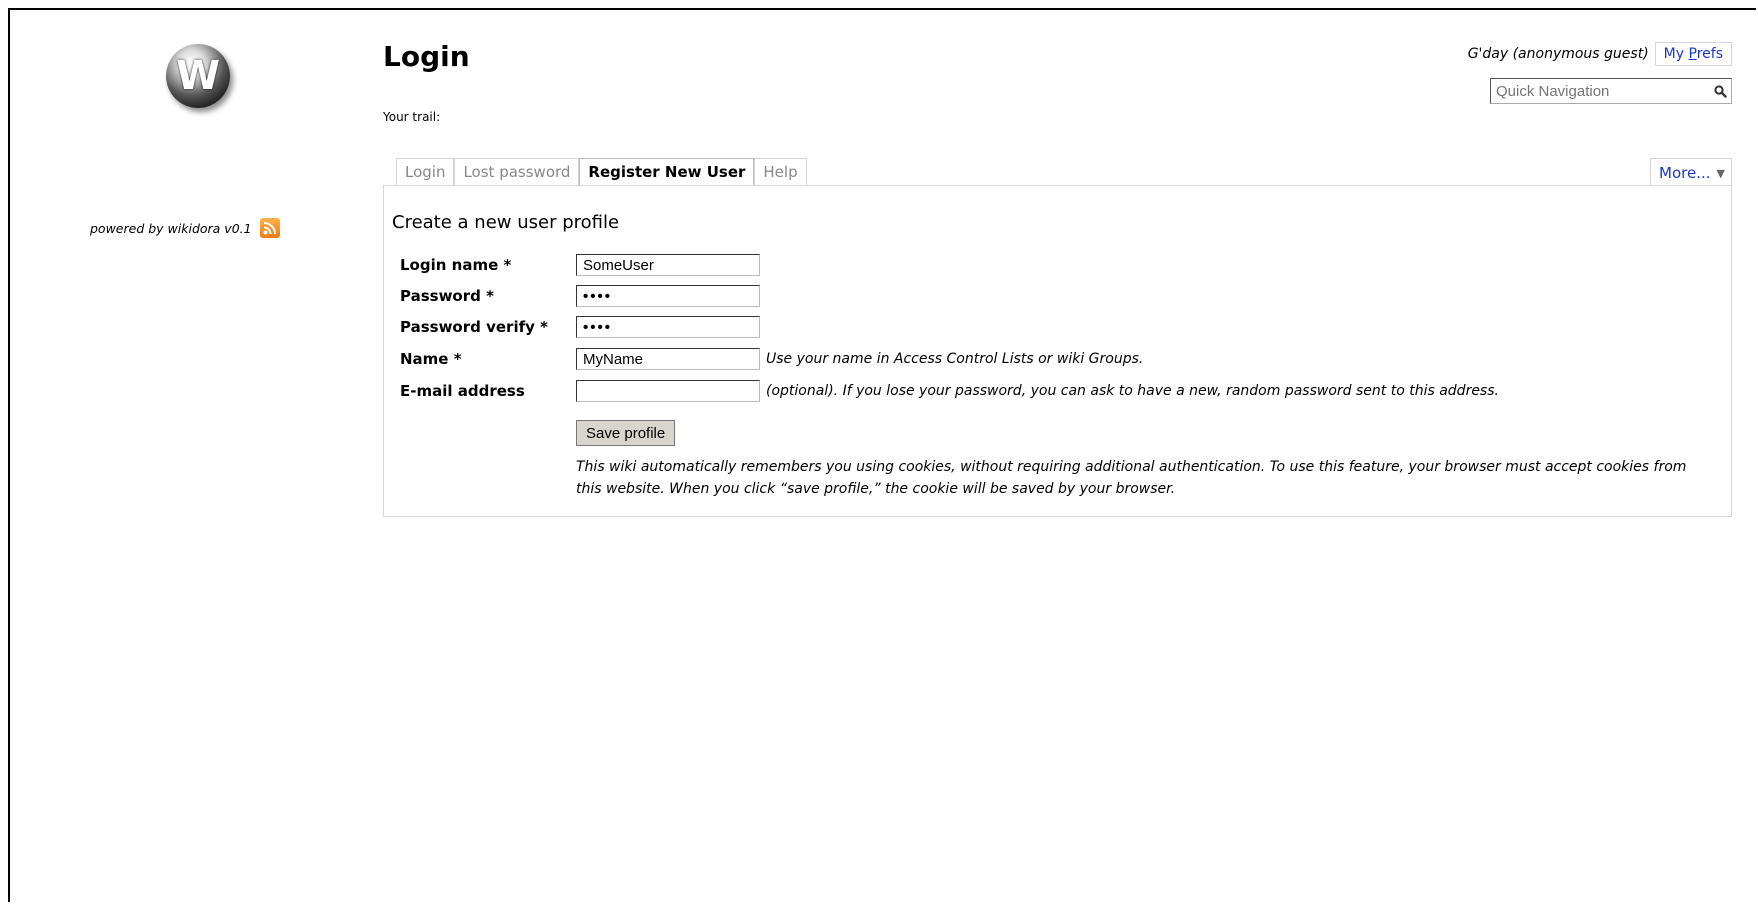  I want to click on save-profile-button: Save profile, so click(626, 433).